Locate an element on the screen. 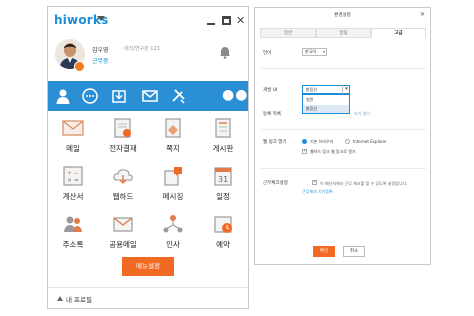 This screenshot has width=474, height=316. app-address-book: 주소록 is located at coordinates (73, 234).